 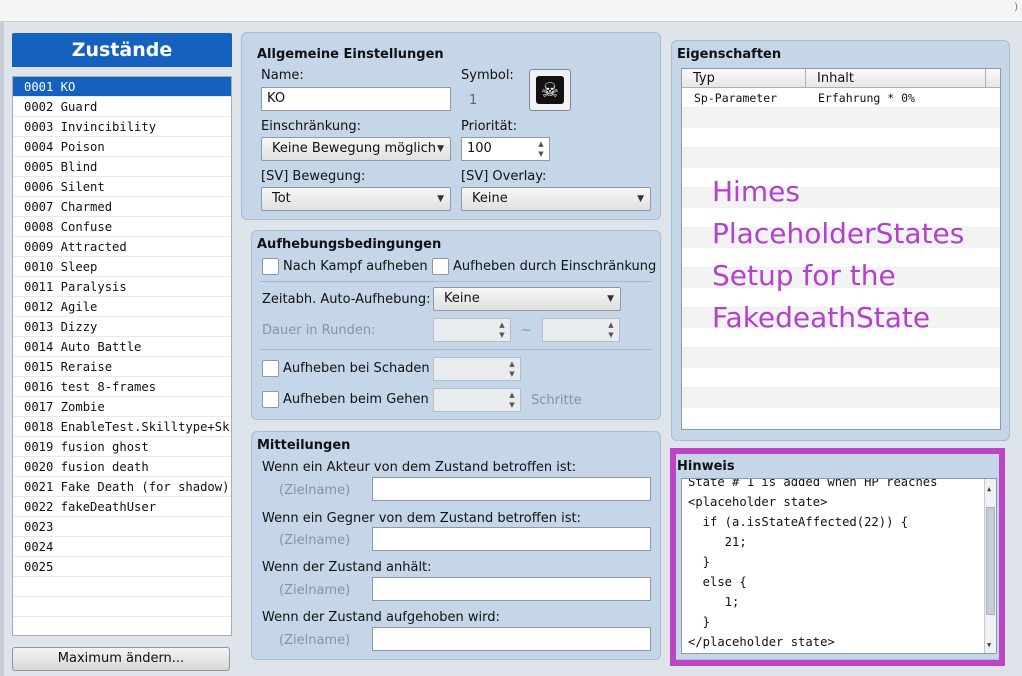 What do you see at coordinates (381, 617) in the screenshot?
I see `removed-message-label: Wenn der Zustand aufgehoben wird:` at bounding box center [381, 617].